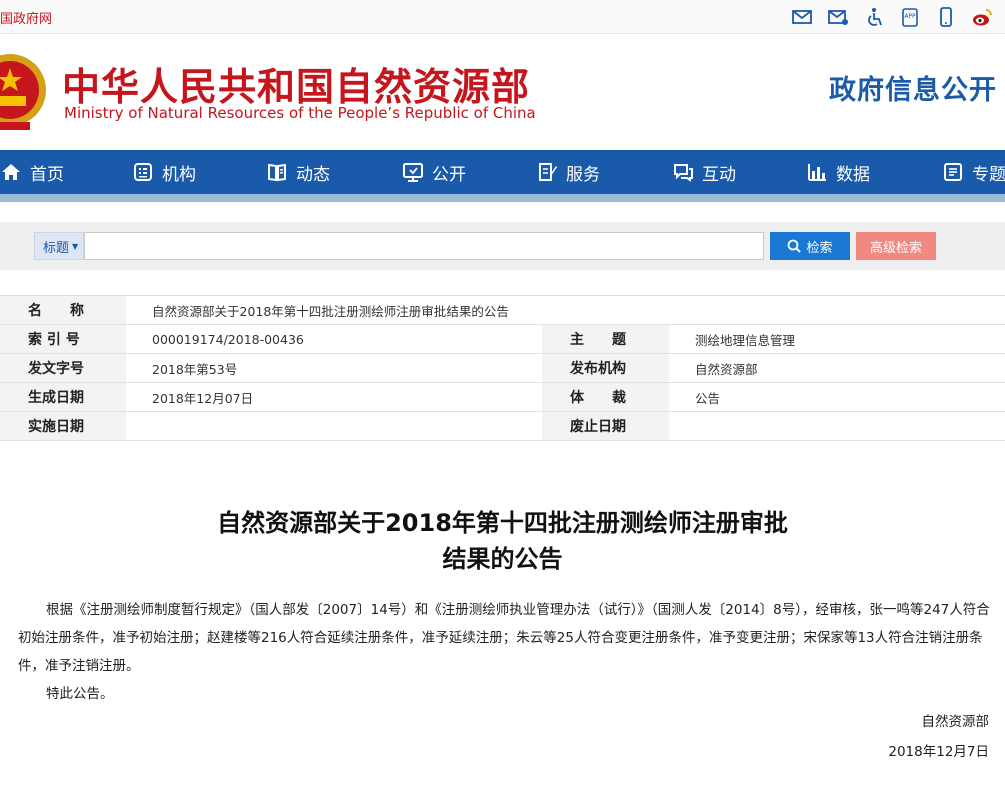 This screenshot has width=1005, height=791. I want to click on nav-item-organization: 机构, so click(164, 172).